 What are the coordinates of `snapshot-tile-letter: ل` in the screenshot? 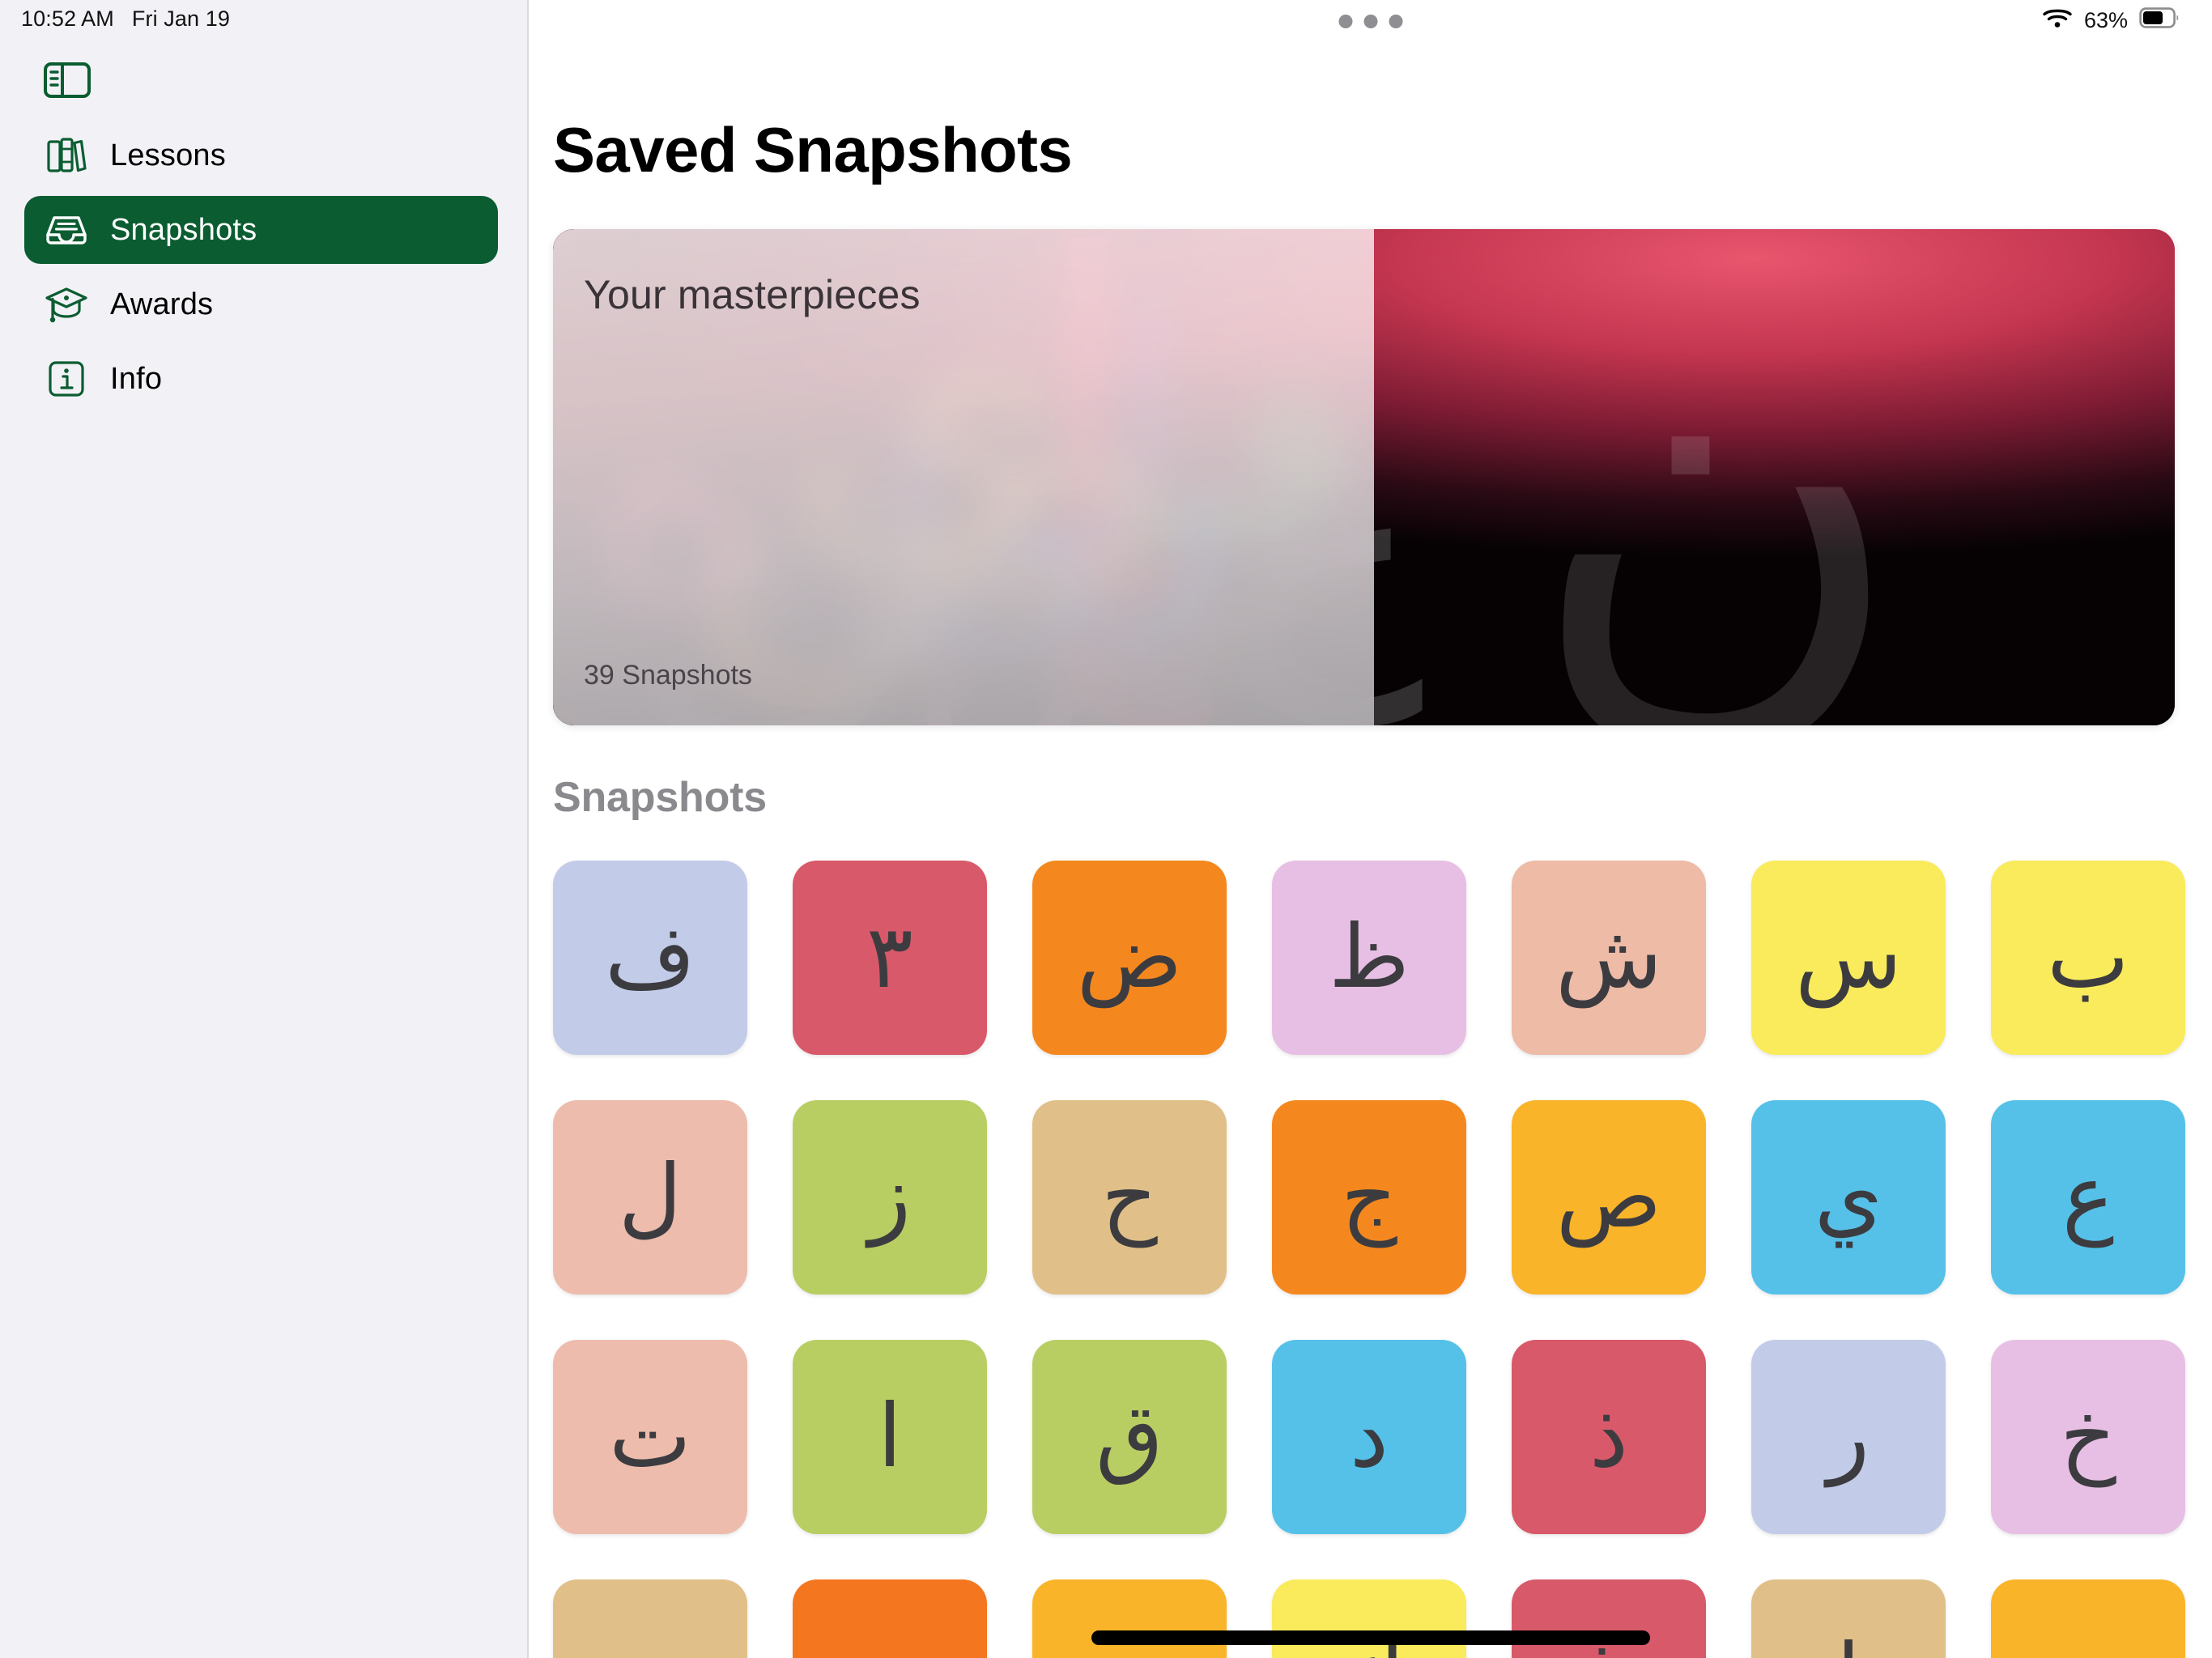 It's located at (651, 1197).